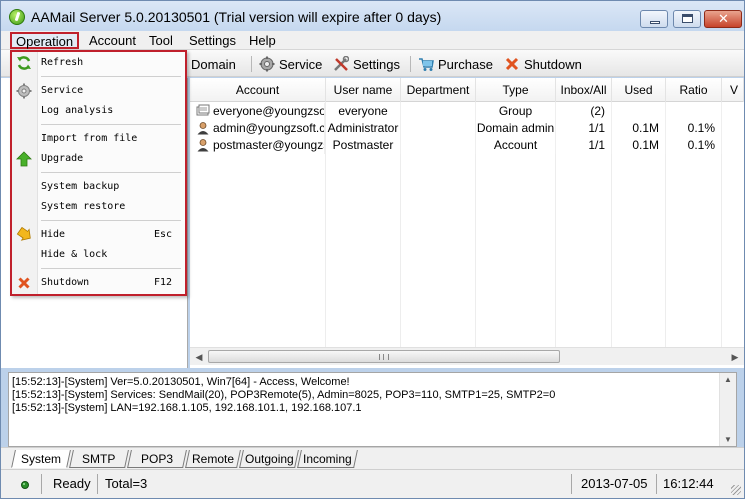 The height and width of the screenshot is (499, 745). I want to click on menu-tool: Tool, so click(161, 40).